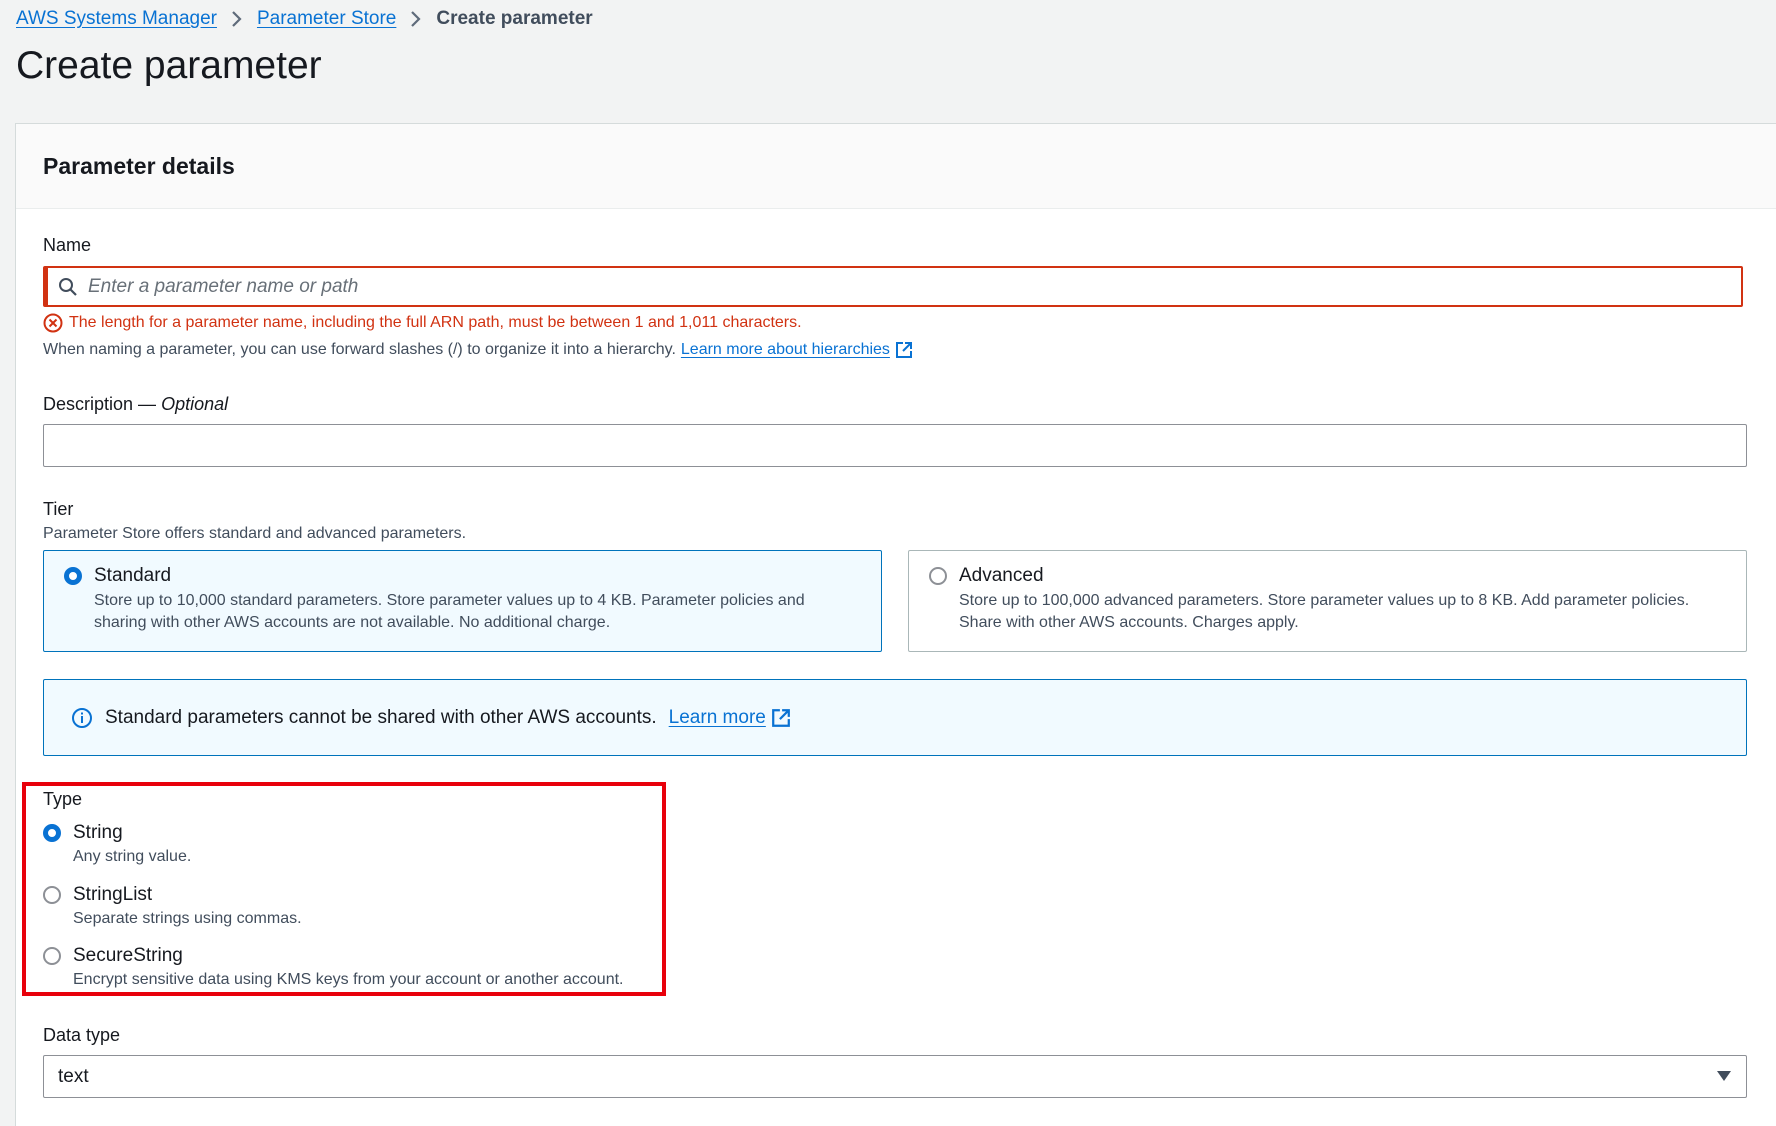 Image resolution: width=1776 pixels, height=1126 pixels. Describe the element at coordinates (52, 956) in the screenshot. I see `radio-securestring` at that location.